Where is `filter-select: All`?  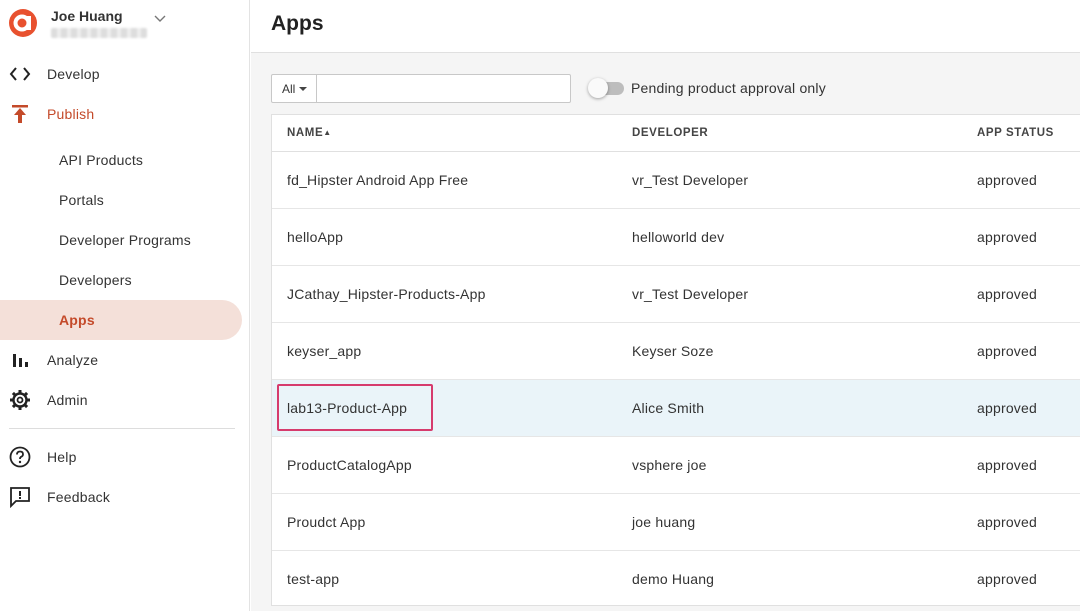 filter-select: All is located at coordinates (294, 88).